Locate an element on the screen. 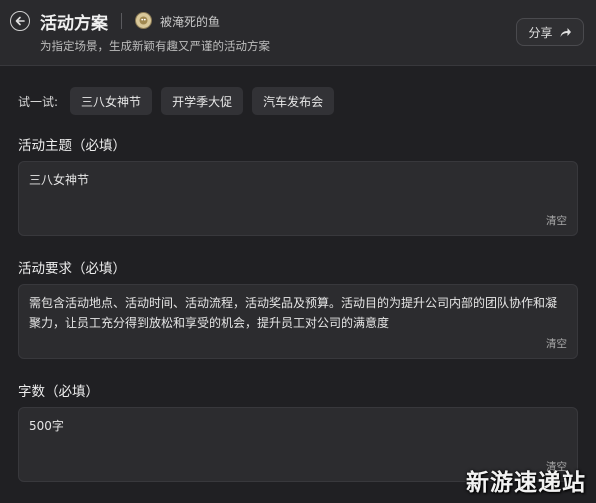 The width and height of the screenshot is (596, 503). theme-field-value: 三八女神节 is located at coordinates (297, 180).